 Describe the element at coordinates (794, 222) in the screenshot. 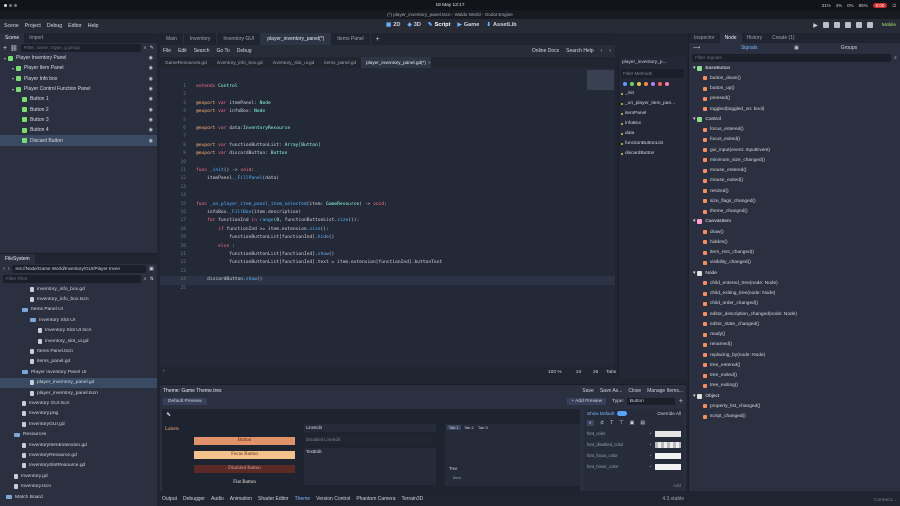

I see `signal-class-header: ▾ CanvasItem` at that location.